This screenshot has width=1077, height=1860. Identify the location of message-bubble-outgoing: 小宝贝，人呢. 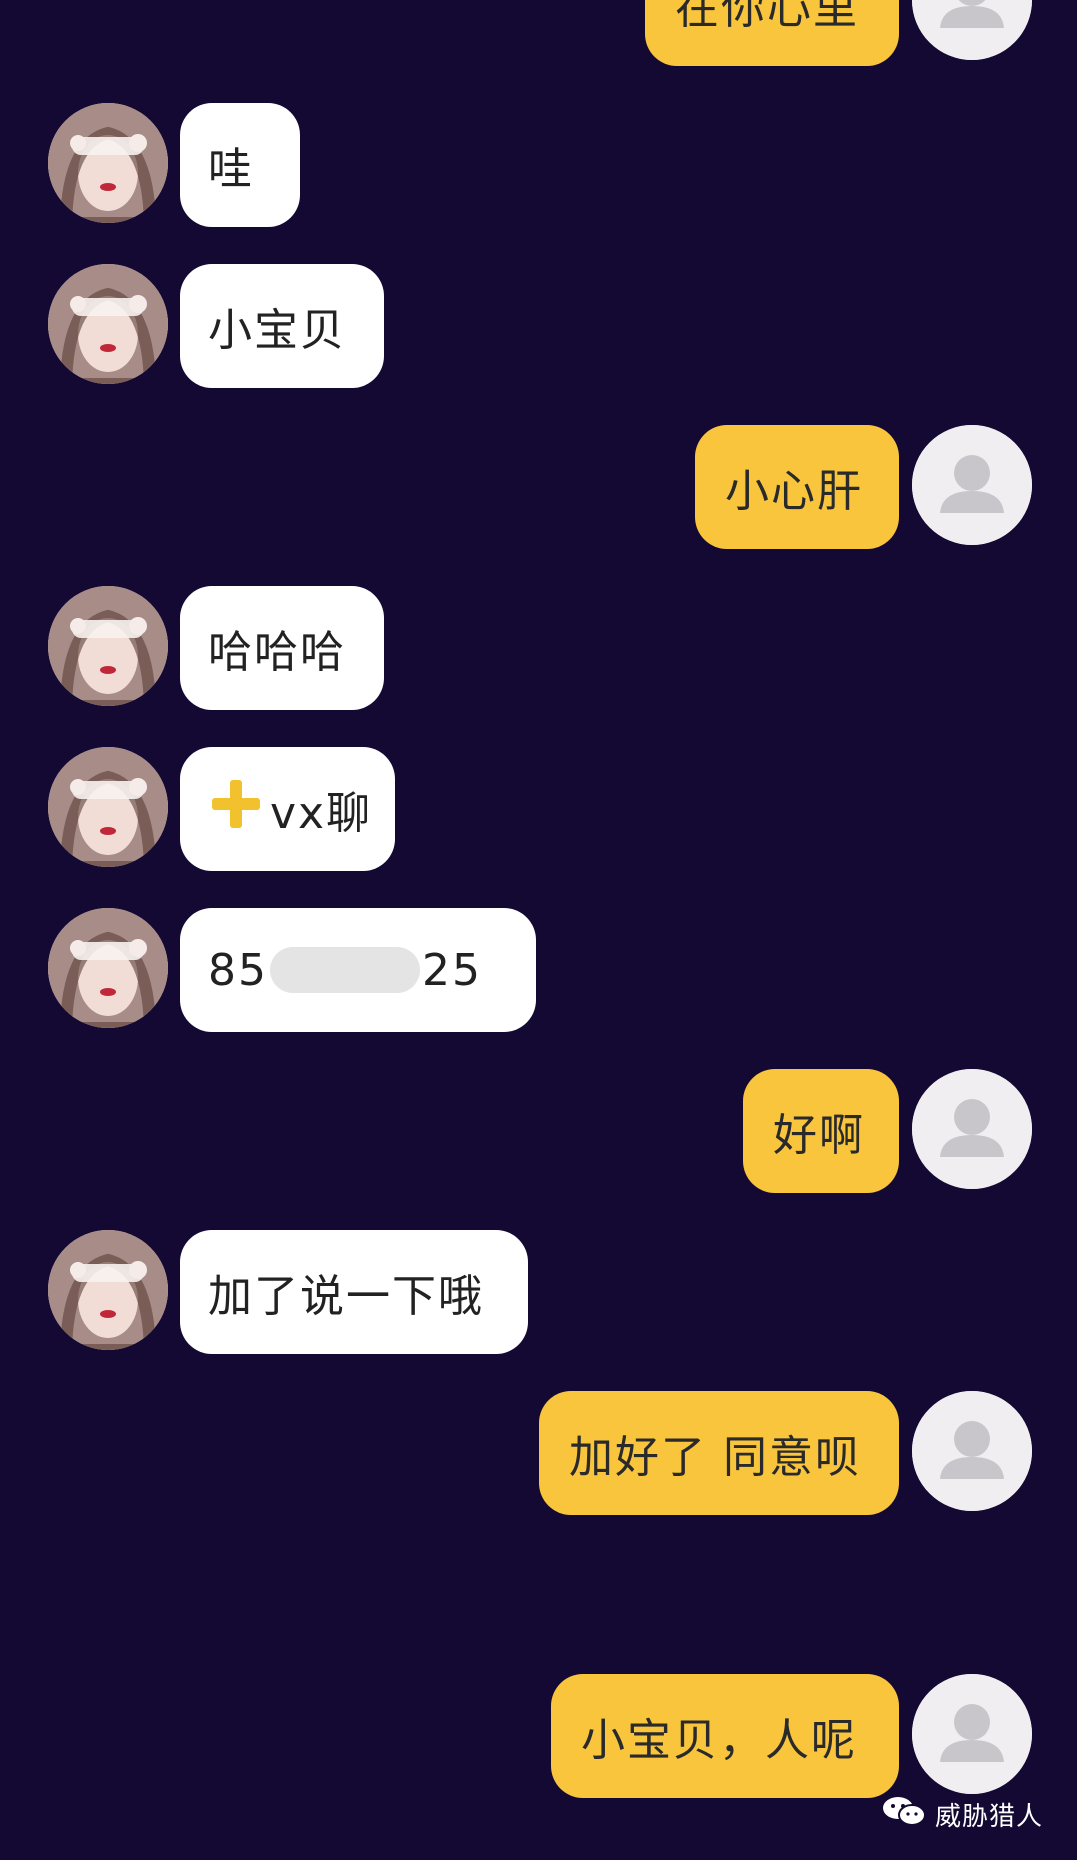
(725, 1736).